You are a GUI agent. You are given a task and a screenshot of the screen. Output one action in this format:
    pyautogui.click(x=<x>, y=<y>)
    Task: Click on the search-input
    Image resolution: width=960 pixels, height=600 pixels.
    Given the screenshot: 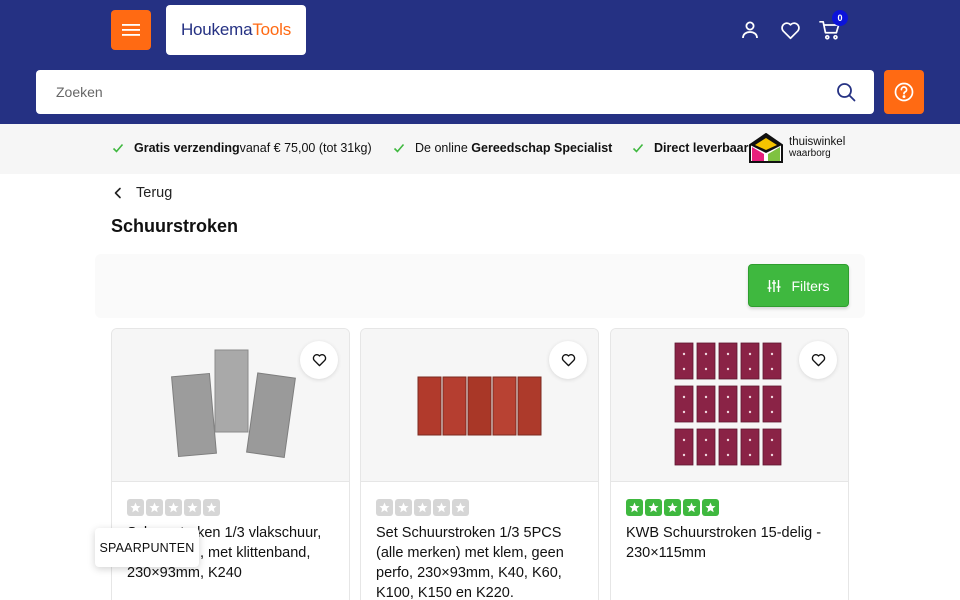 What is the action you would take?
    pyautogui.click(x=431, y=92)
    